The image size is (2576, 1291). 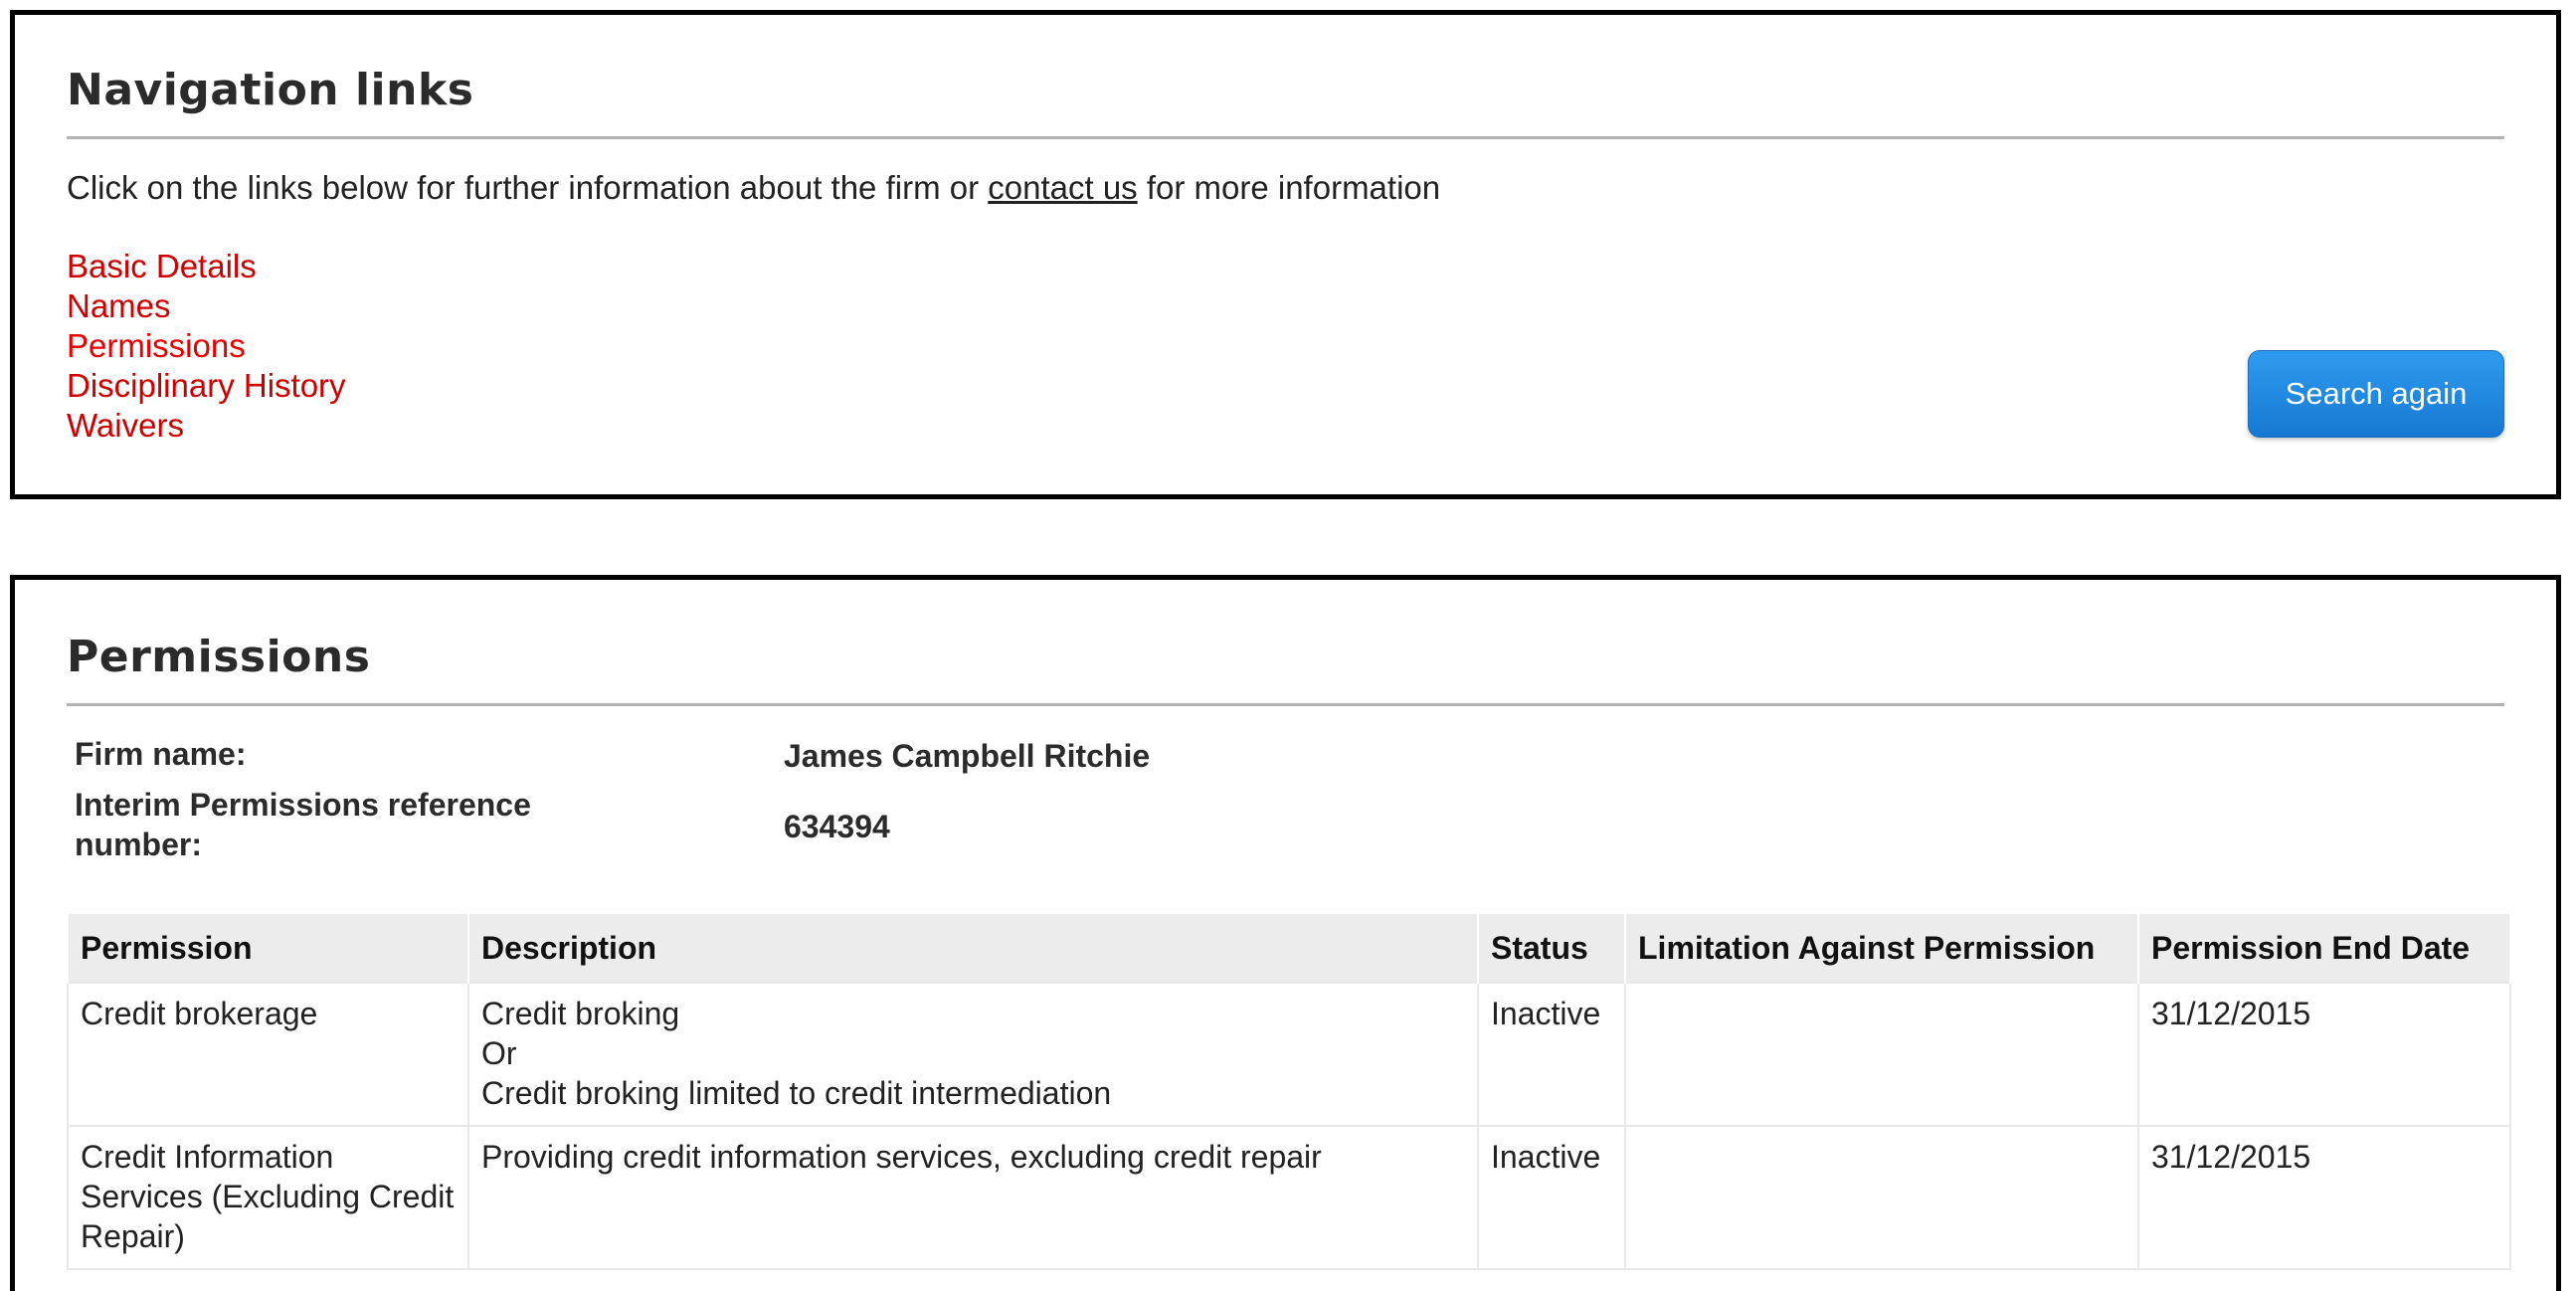 What do you see at coordinates (303, 824) in the screenshot?
I see `reference-number-label: Interim Permissions reference number:` at bounding box center [303, 824].